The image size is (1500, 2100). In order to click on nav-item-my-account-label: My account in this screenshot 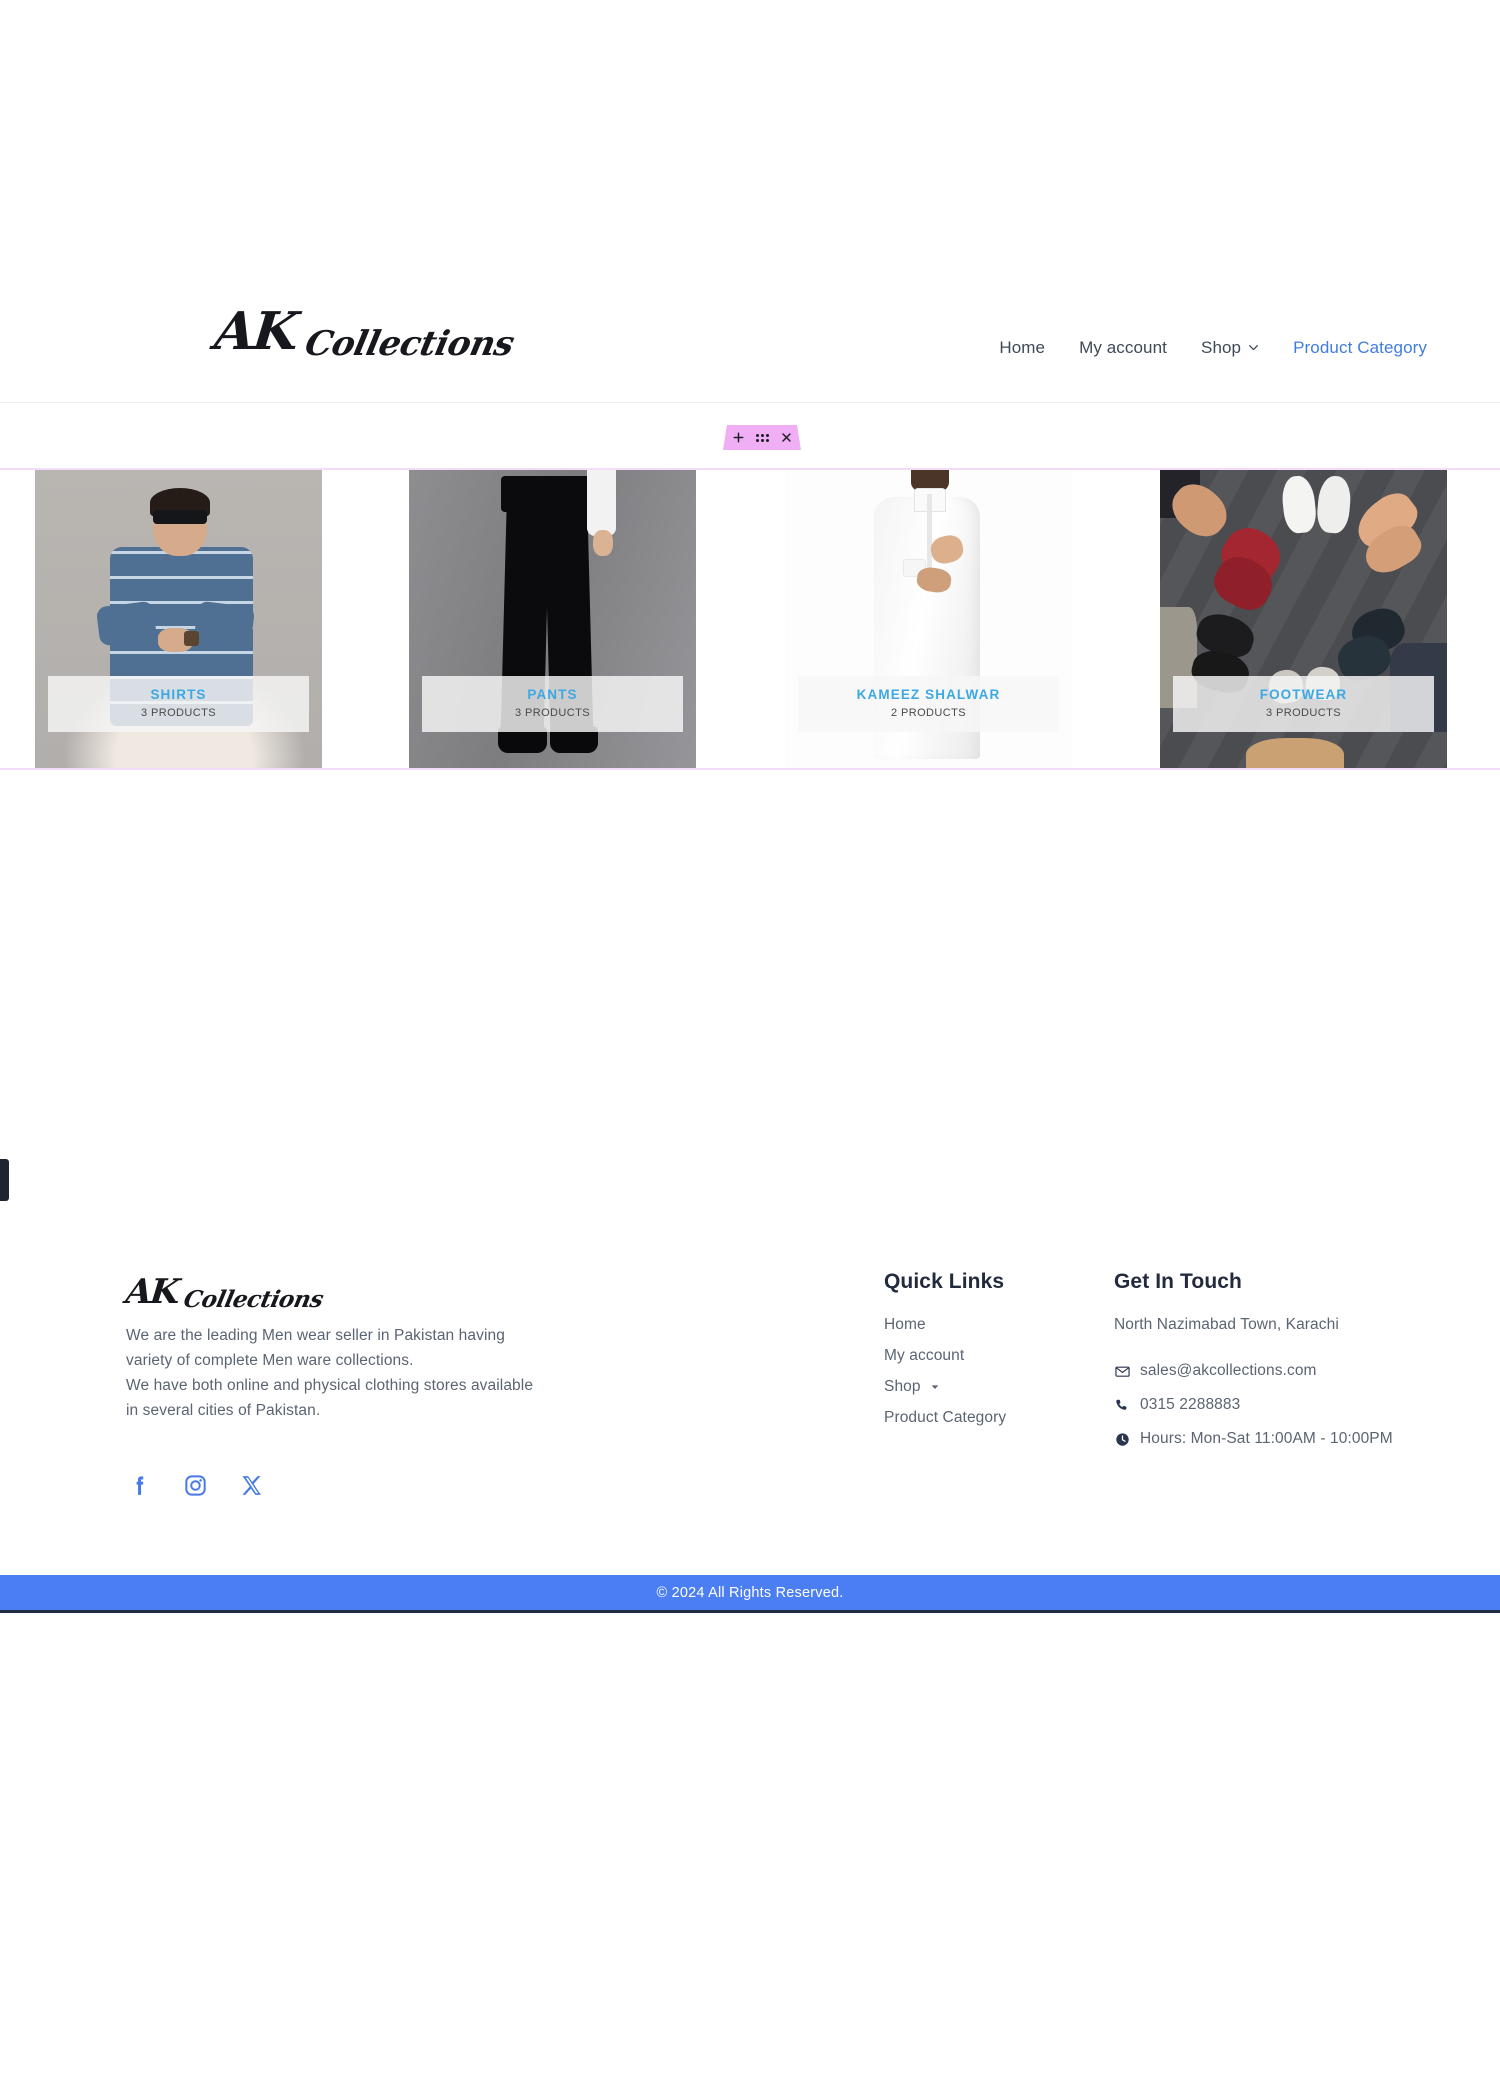, I will do `click(1123, 347)`.